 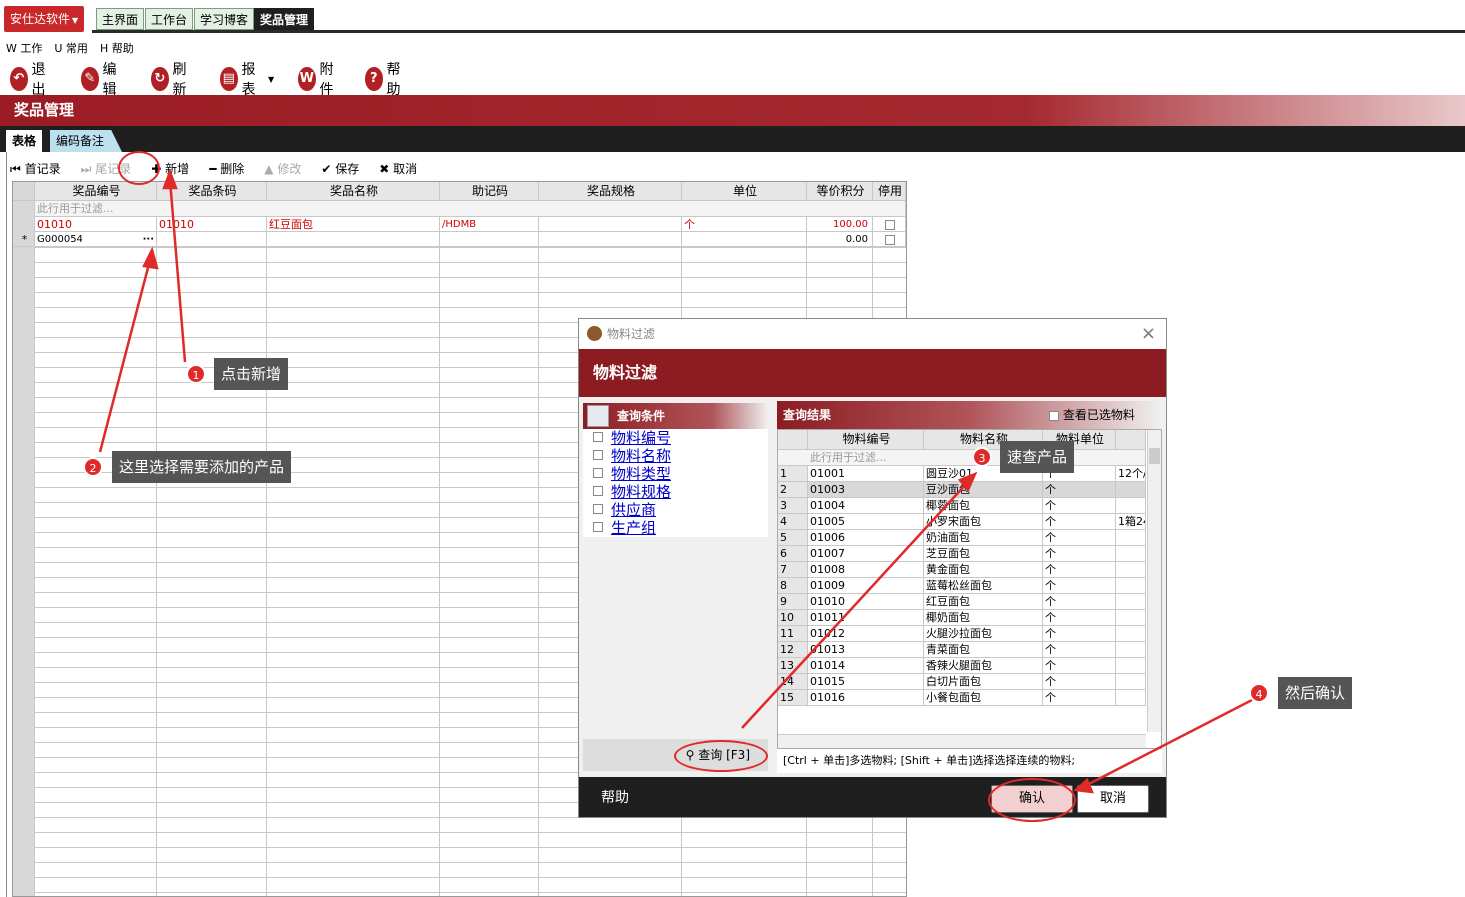 What do you see at coordinates (1037, 457) in the screenshot?
I see `callout-3: 速查产品` at bounding box center [1037, 457].